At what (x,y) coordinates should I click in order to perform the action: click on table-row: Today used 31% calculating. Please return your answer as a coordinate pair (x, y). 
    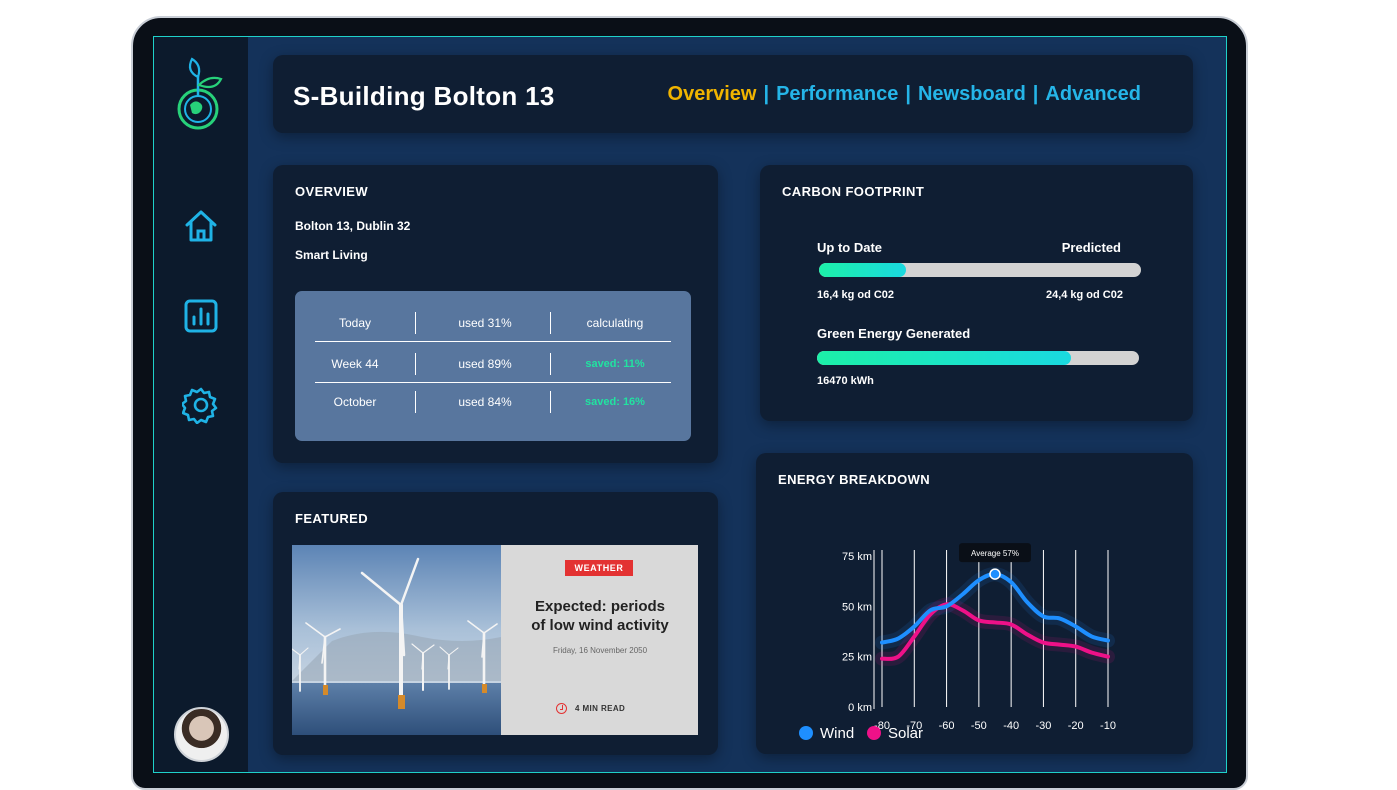
    Looking at the image, I should click on (493, 323).